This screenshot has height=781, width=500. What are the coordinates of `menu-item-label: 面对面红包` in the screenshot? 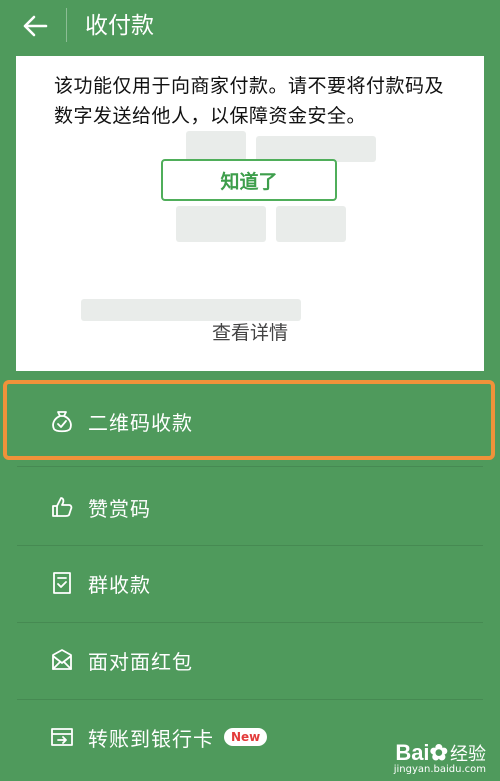 It's located at (140, 661).